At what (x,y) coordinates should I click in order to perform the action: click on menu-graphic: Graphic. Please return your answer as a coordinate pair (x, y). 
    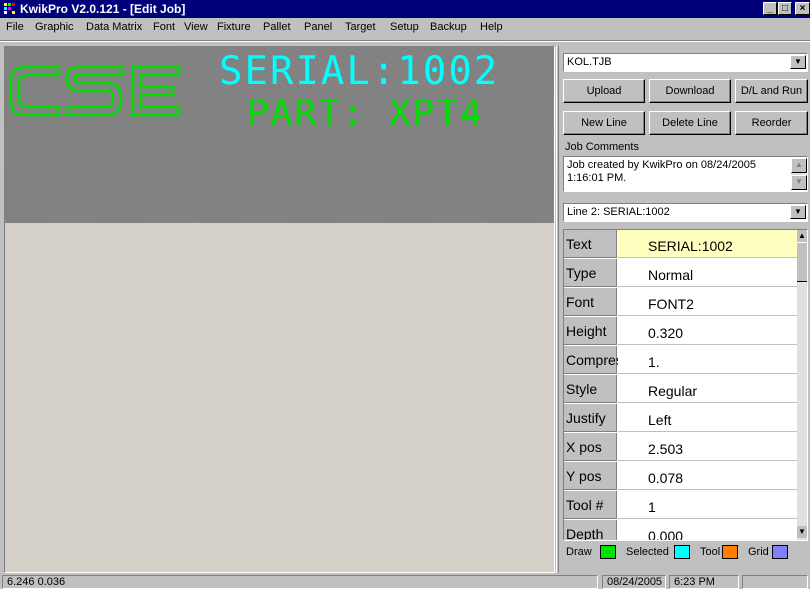
    Looking at the image, I should click on (54, 27).